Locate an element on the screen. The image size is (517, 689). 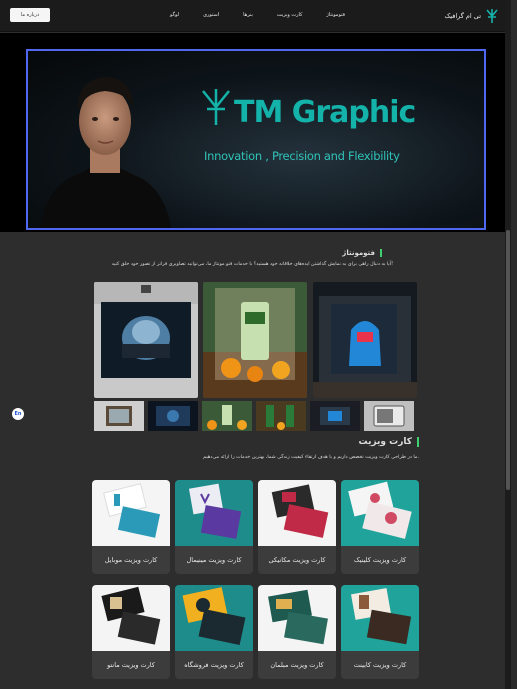
card-label: کارت ویزیت موبایل is located at coordinates (131, 560).